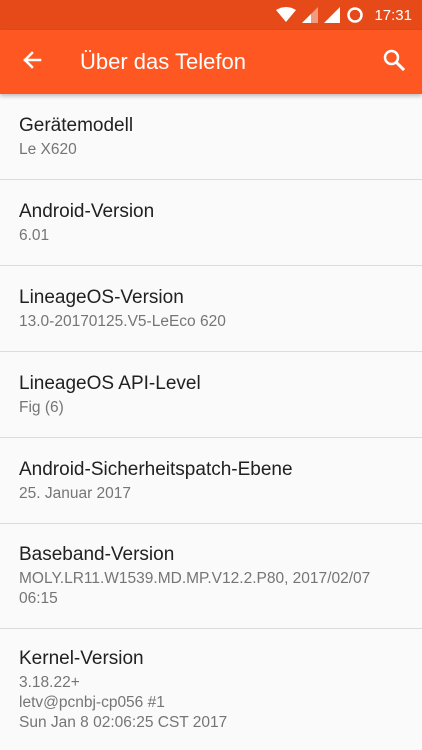  Describe the element at coordinates (75, 493) in the screenshot. I see `item-subtitle: 25. Januar 2017` at that location.